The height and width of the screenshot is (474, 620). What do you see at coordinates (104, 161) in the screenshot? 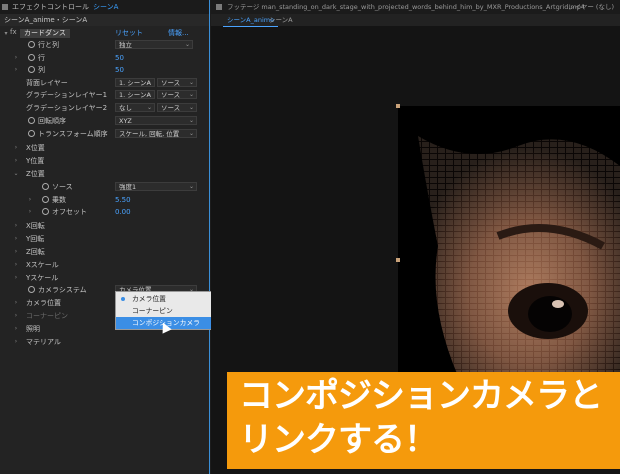
I see `prop-row-y-pos: › Y位置` at bounding box center [104, 161].